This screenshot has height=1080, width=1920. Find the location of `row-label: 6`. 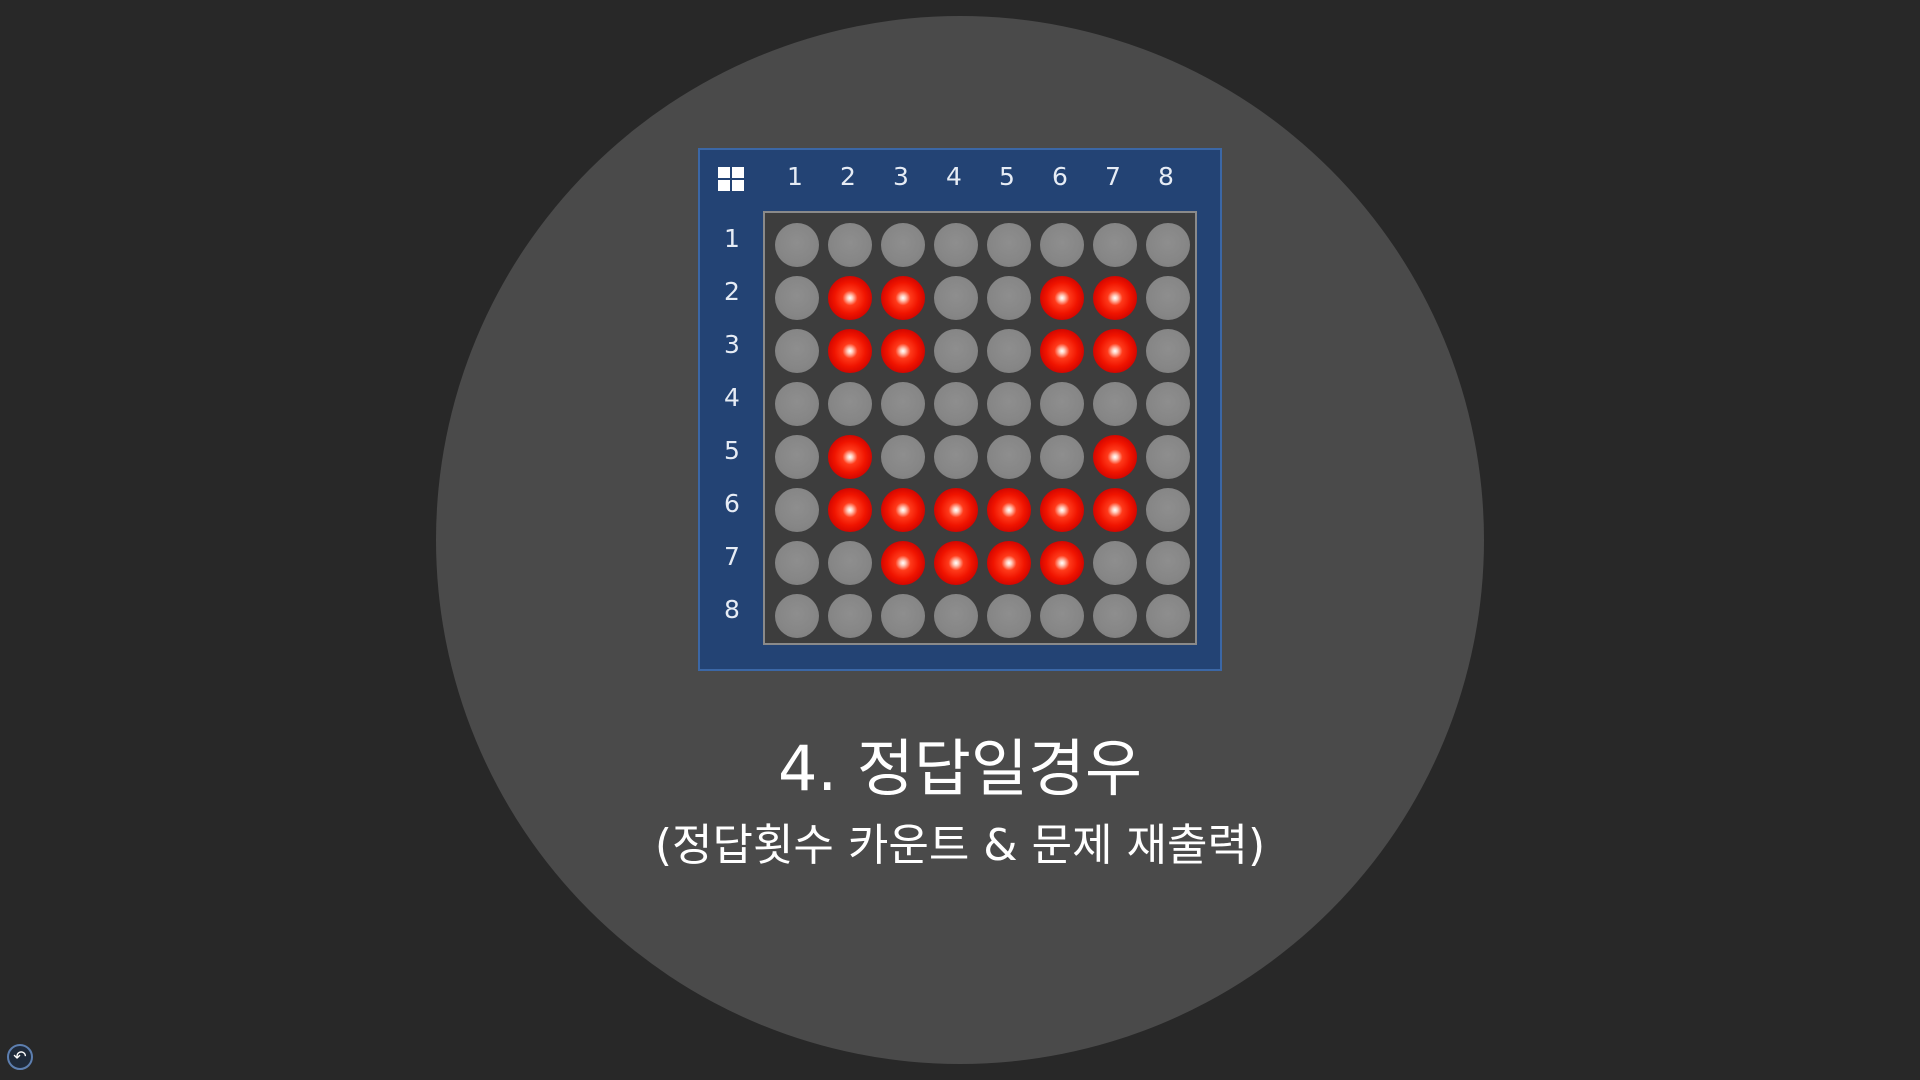

row-label: 6 is located at coordinates (732, 503).